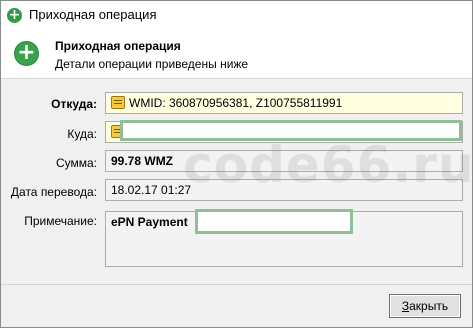  I want to click on from-field: WMID: 360870956381, Z100755811991, so click(284, 103).